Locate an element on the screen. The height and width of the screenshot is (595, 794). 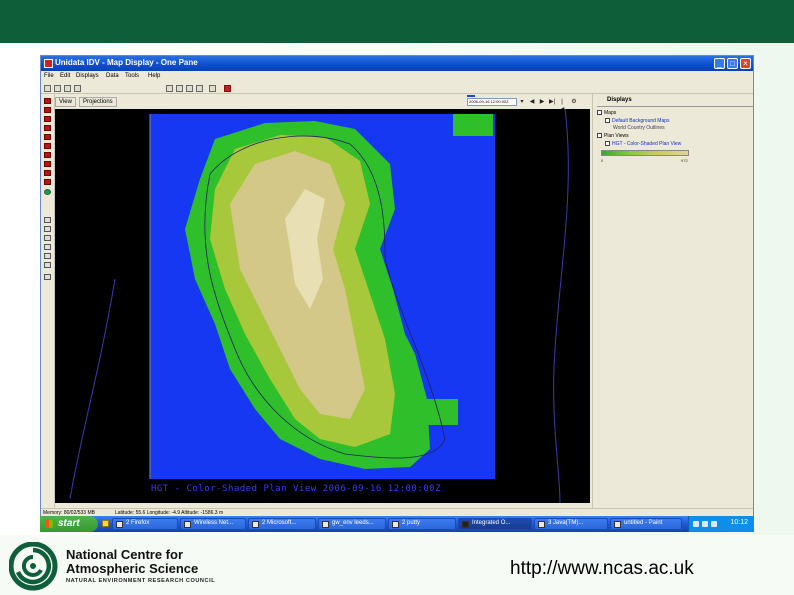
terminal-icon is located at coordinates (395, 524).